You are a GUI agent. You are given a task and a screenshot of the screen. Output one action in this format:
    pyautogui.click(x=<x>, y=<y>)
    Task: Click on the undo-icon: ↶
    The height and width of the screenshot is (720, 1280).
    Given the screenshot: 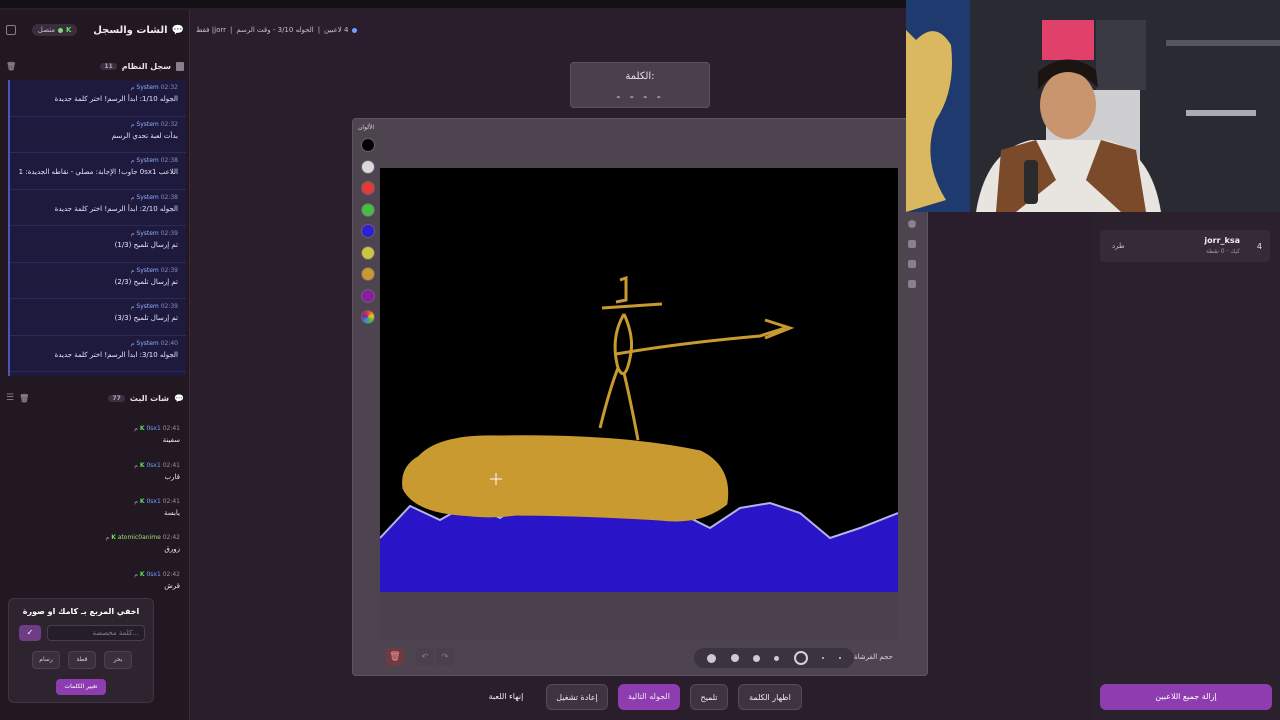 What is the action you would take?
    pyautogui.click(x=425, y=657)
    